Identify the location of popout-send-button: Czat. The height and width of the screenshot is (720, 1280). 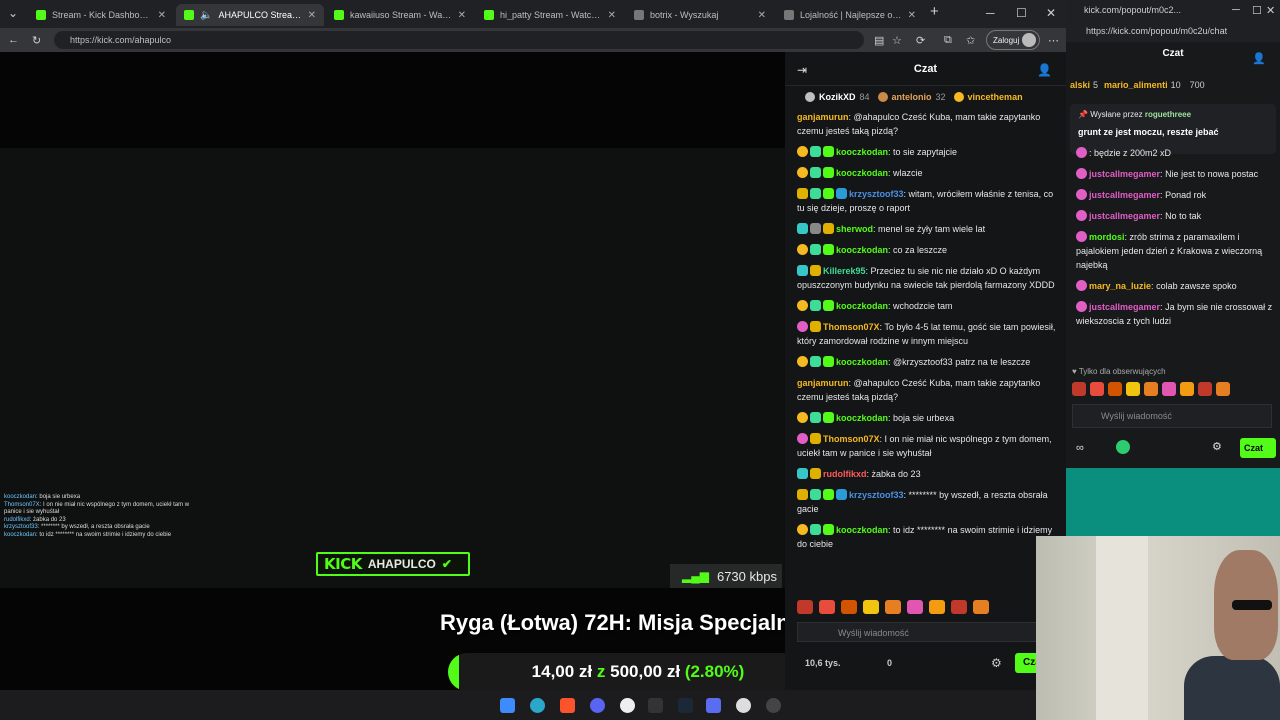
(1258, 448).